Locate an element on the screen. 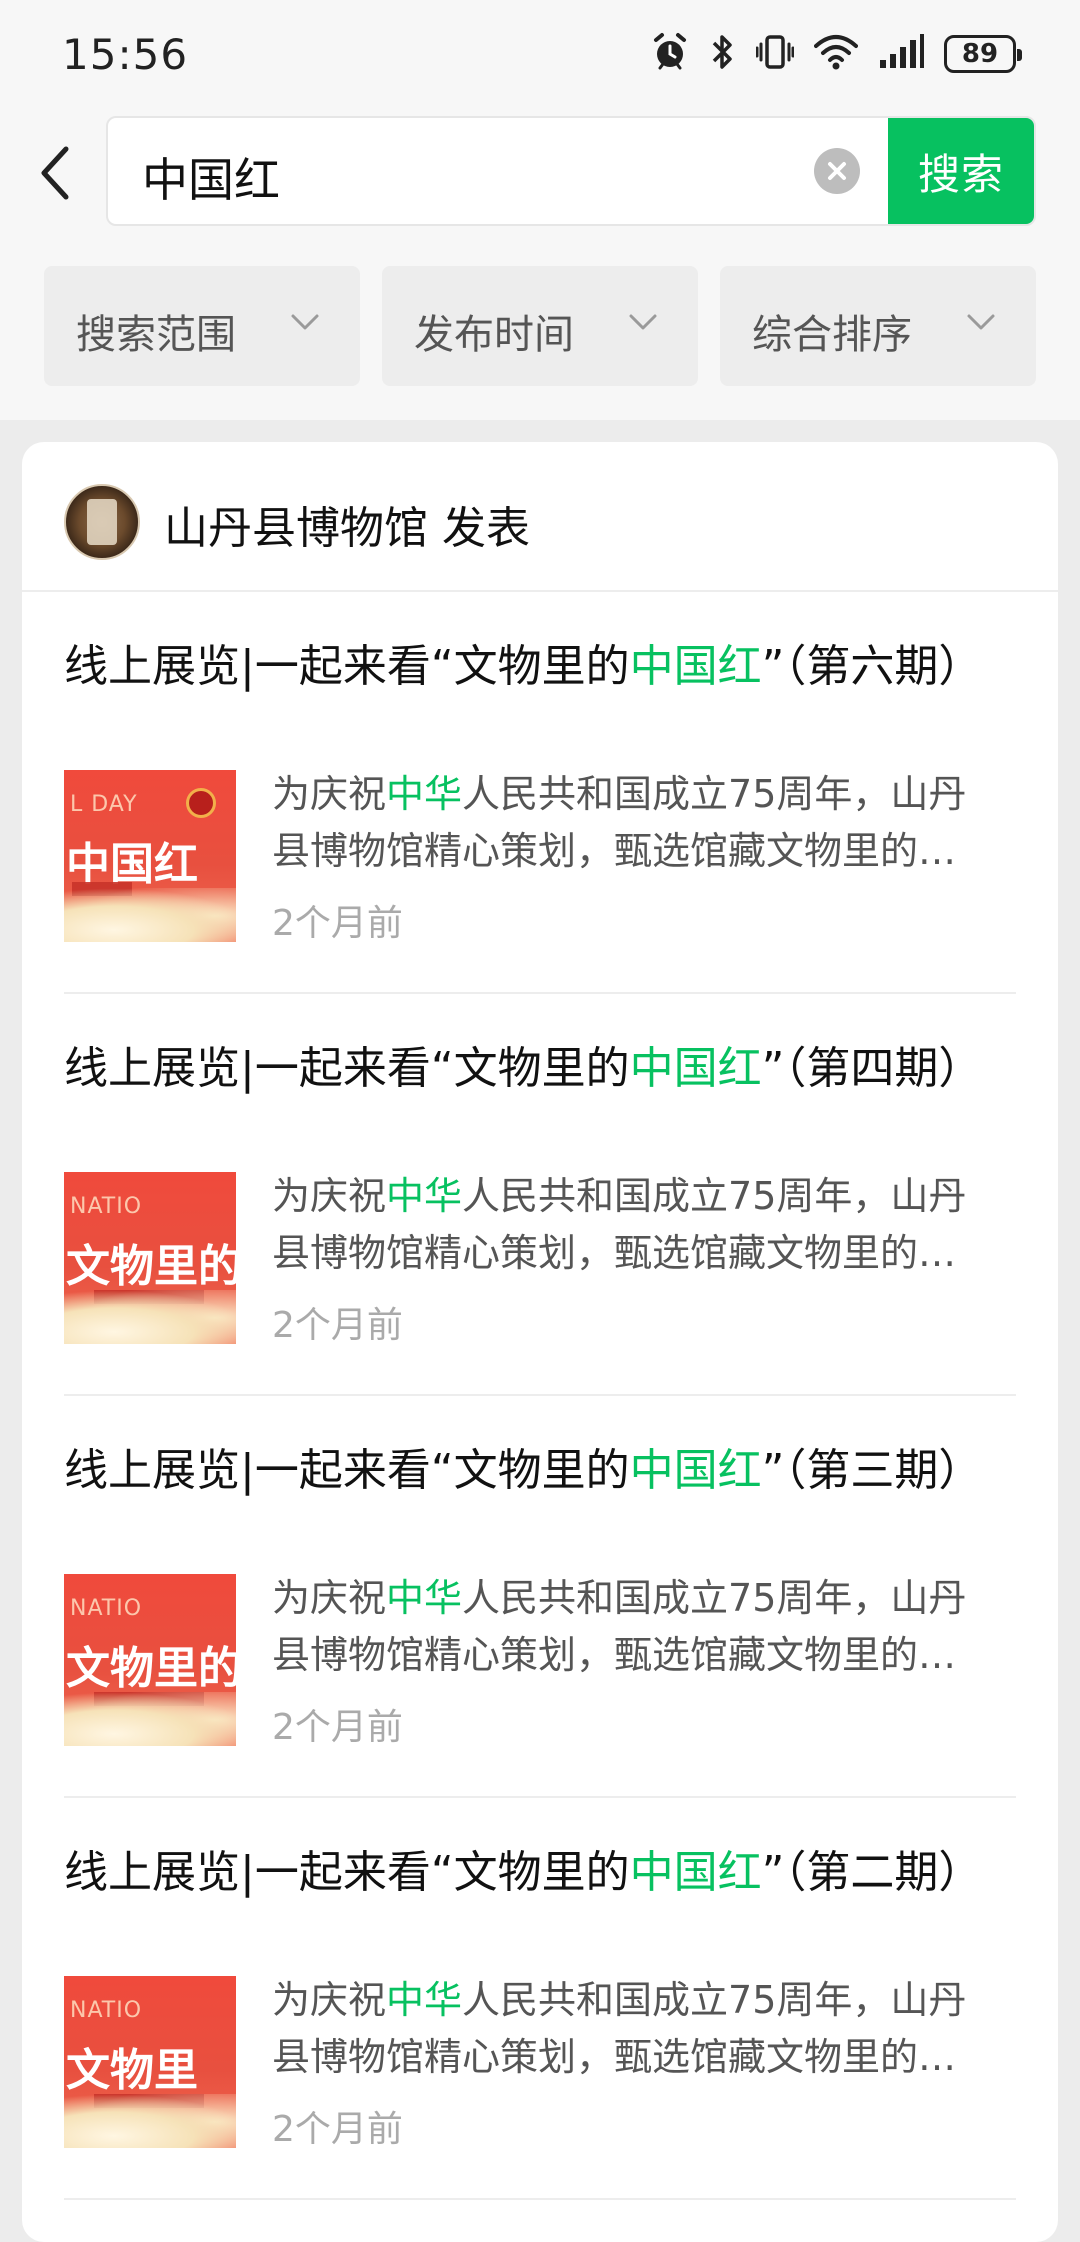  thumbnail-title: 文物里 is located at coordinates (132, 2070).